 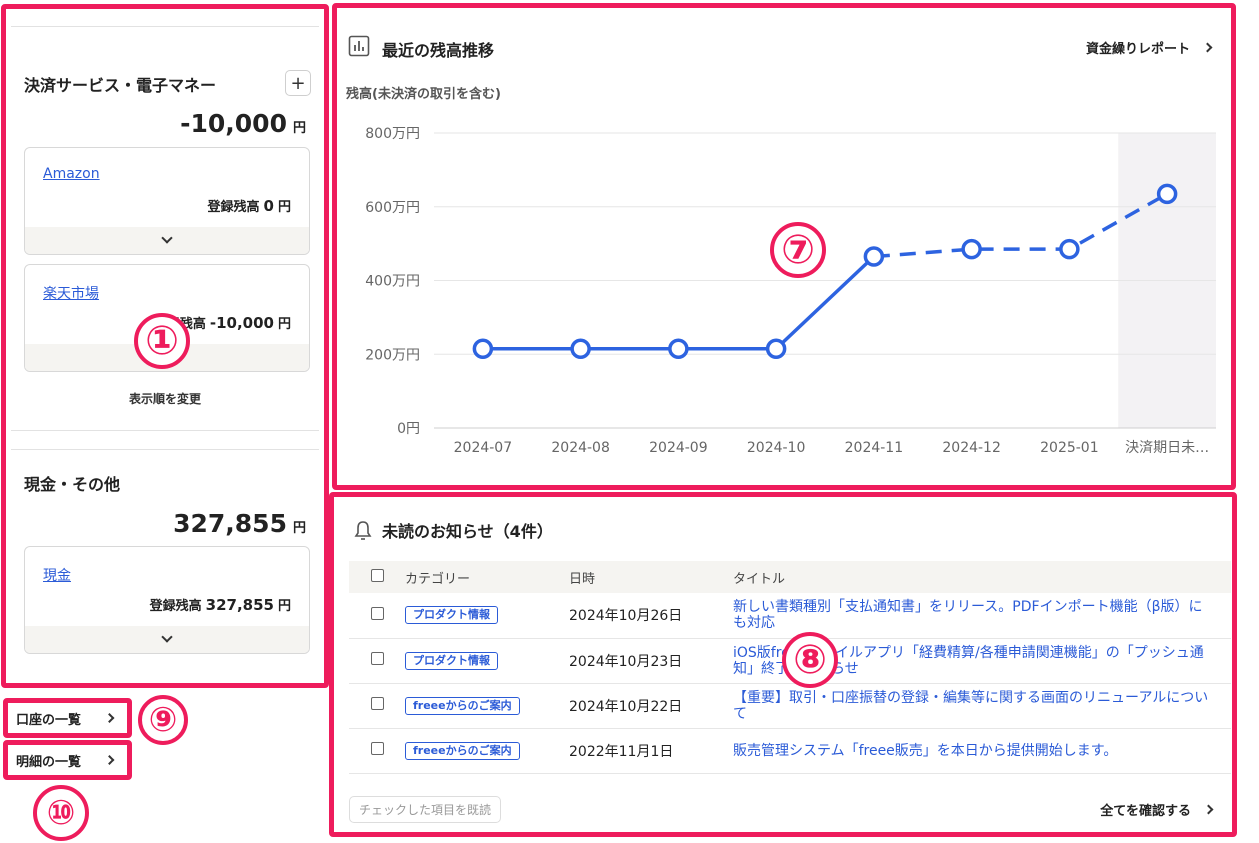 What do you see at coordinates (982, 615) in the screenshot?
I see `notice-title-link: 新しい書類種別「支払通知書」をリリース。PDFインポート機能（β版）にも対応` at bounding box center [982, 615].